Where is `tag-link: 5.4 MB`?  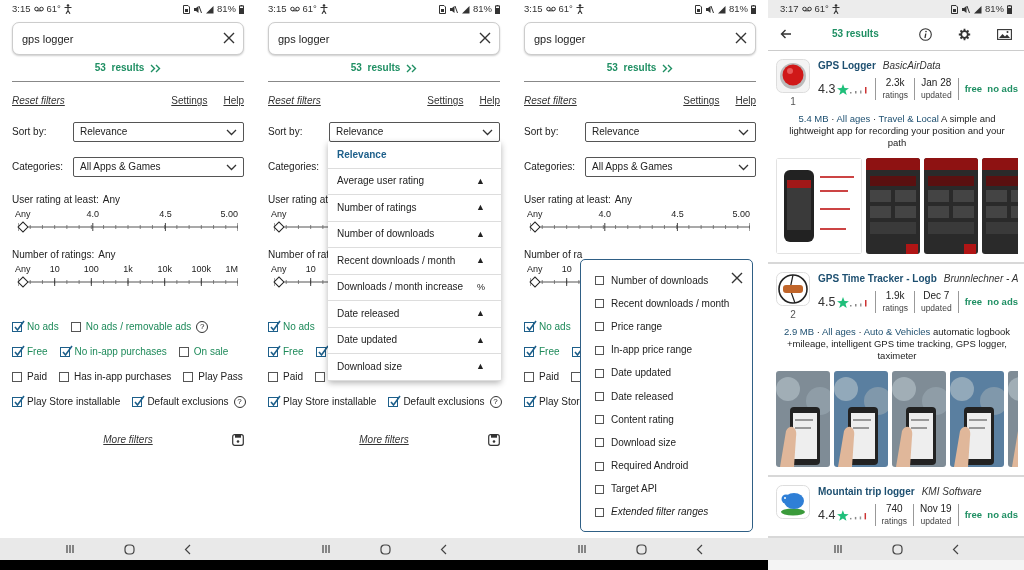
tag-link: 5.4 MB is located at coordinates (813, 118).